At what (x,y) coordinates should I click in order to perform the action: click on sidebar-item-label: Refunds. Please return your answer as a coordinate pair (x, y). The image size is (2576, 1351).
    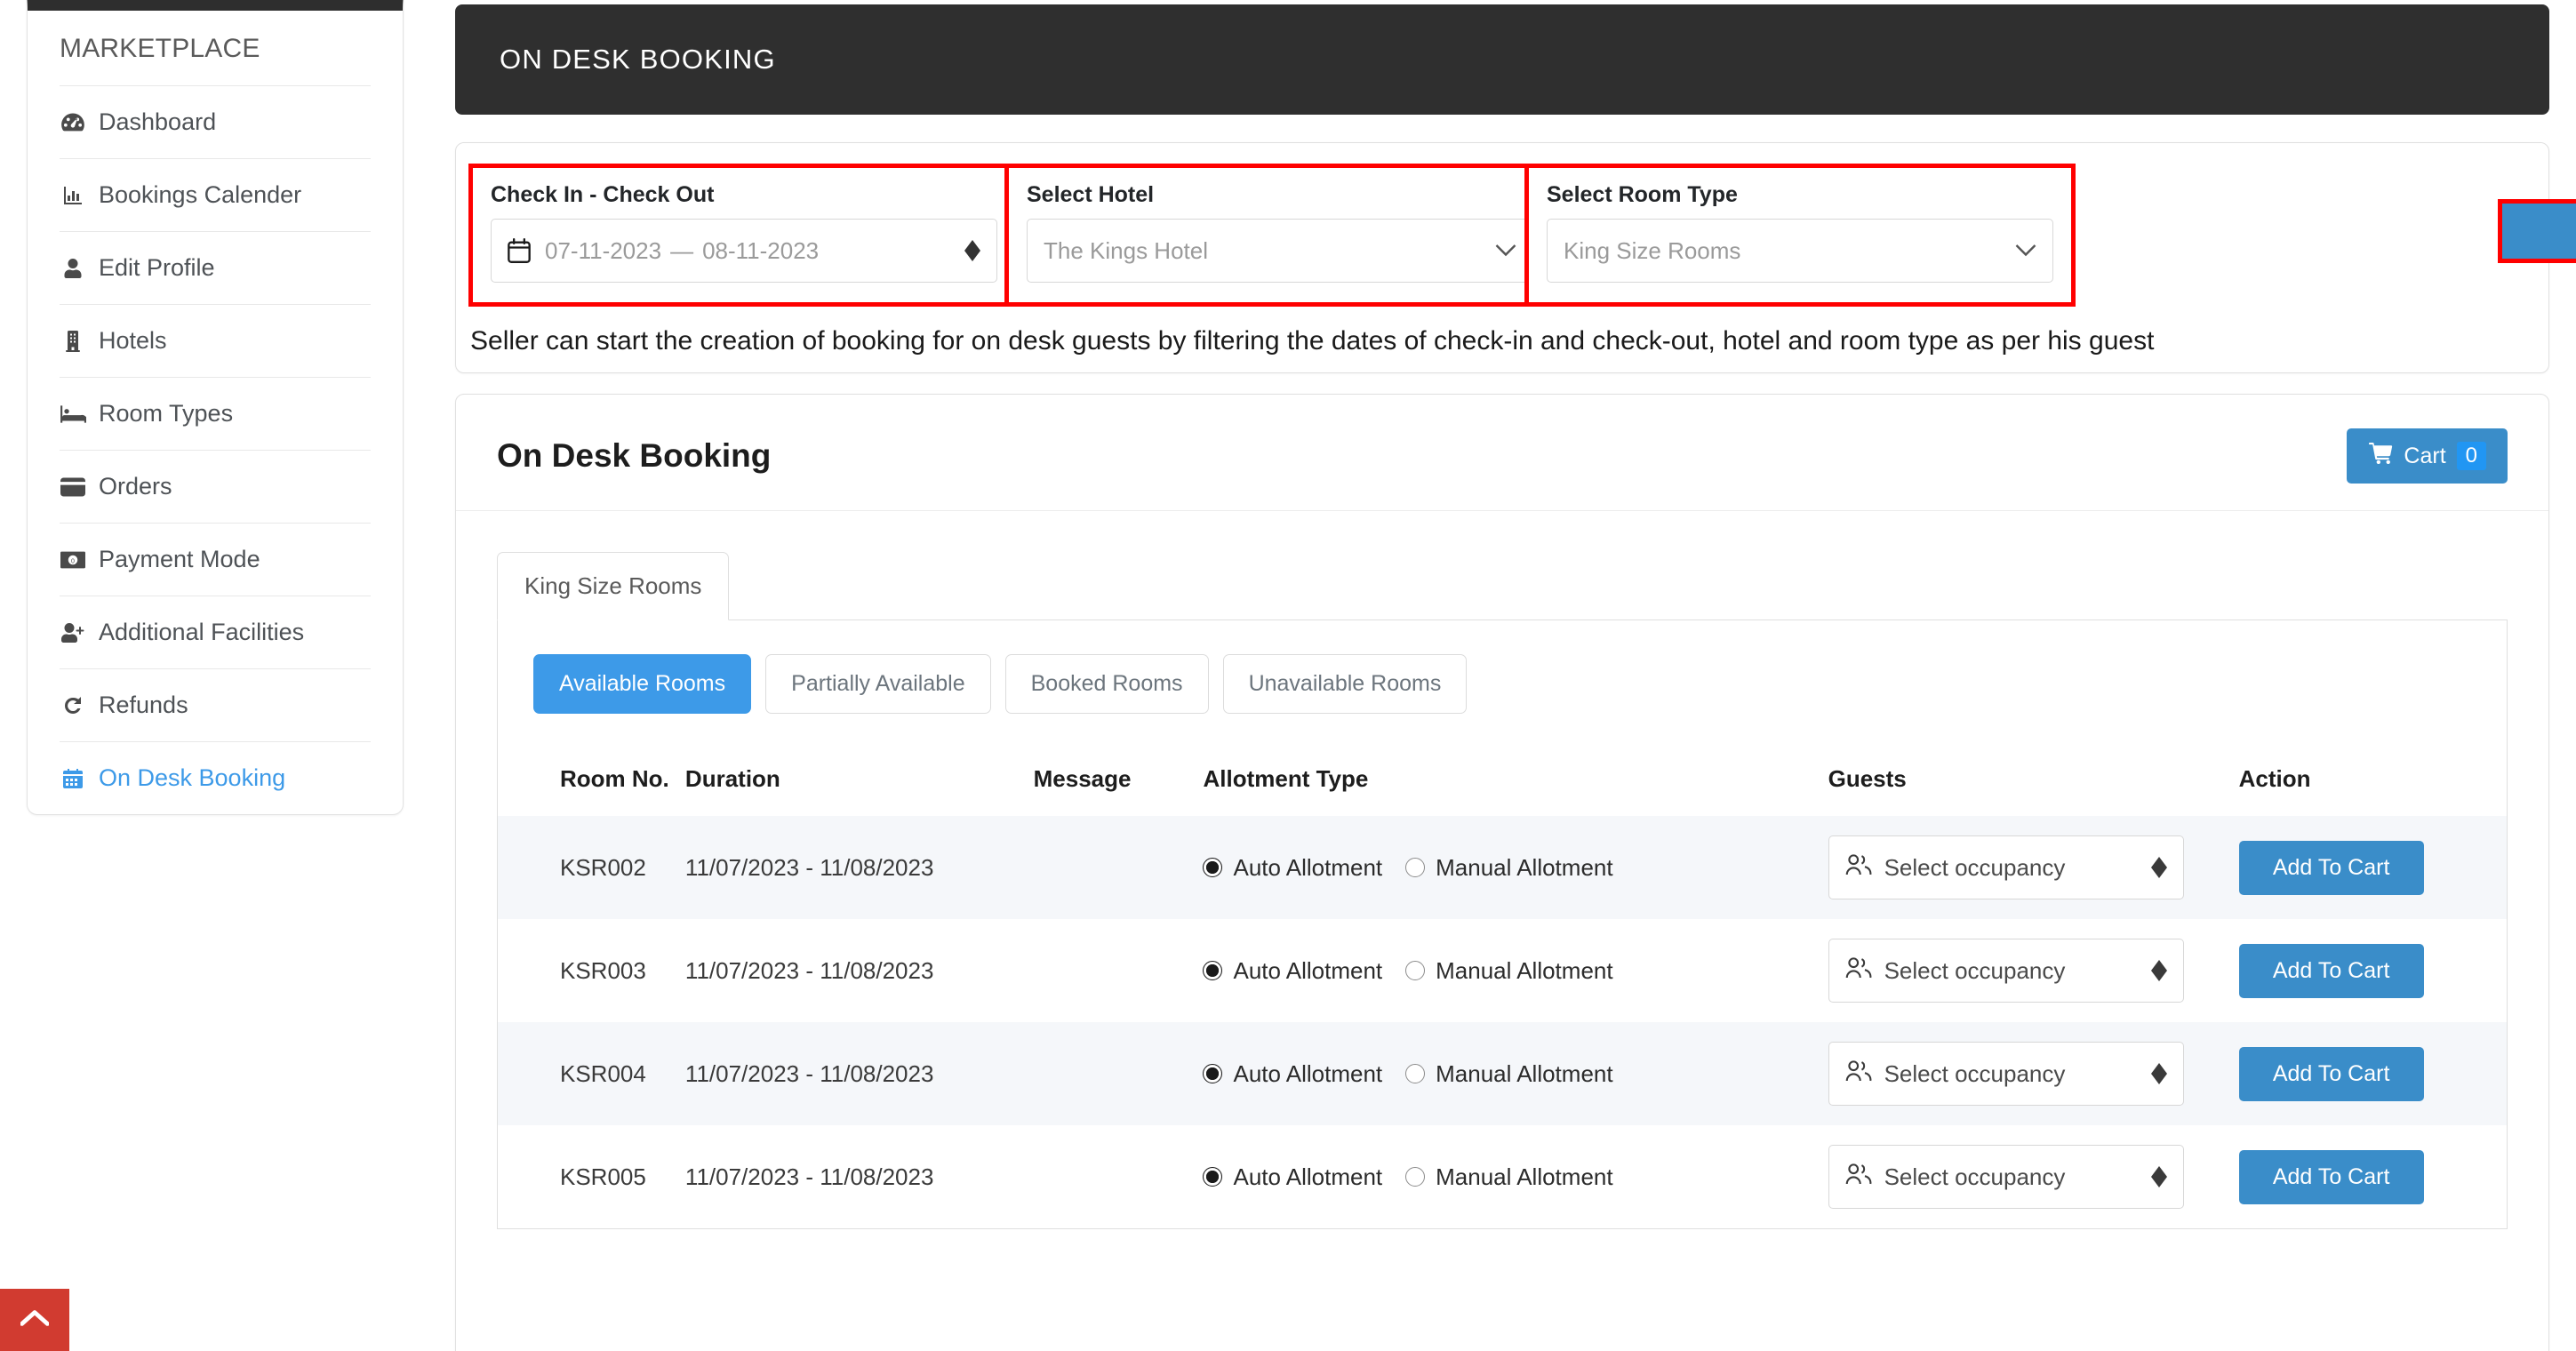
    Looking at the image, I should click on (143, 704).